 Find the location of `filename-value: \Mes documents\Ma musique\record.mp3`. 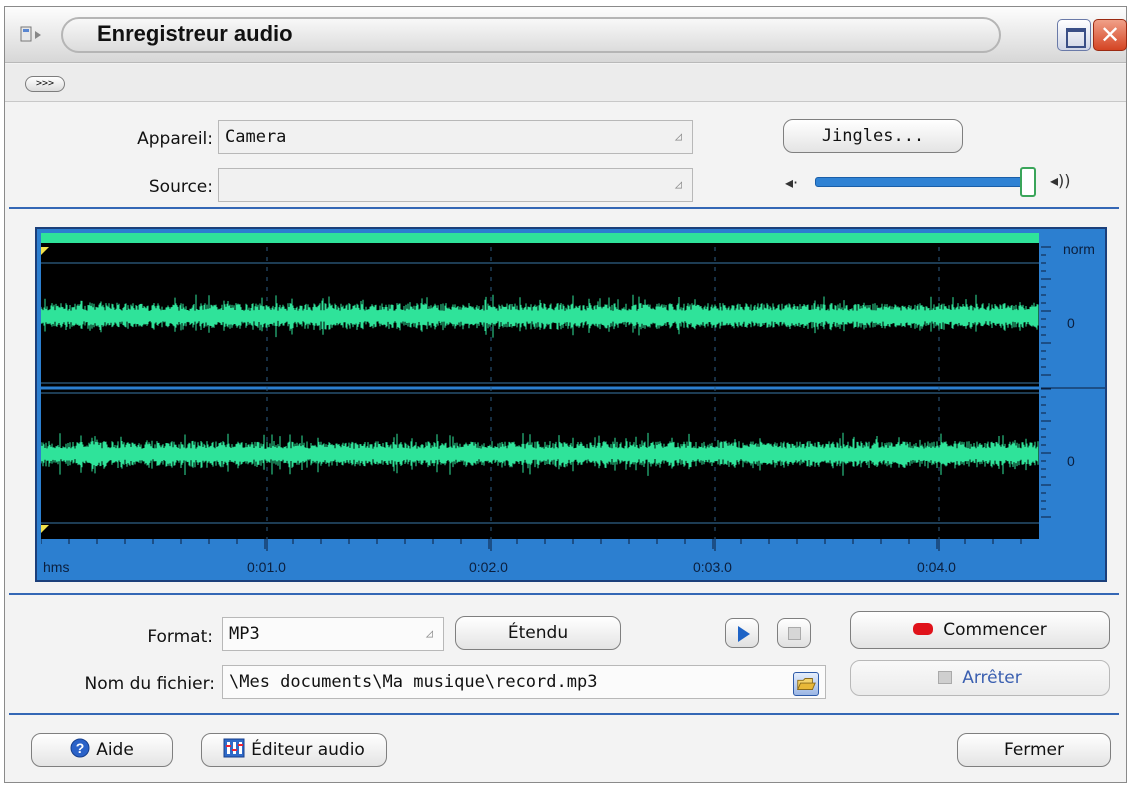

filename-value: \Mes documents\Ma musique\record.mp3 is located at coordinates (413, 682).